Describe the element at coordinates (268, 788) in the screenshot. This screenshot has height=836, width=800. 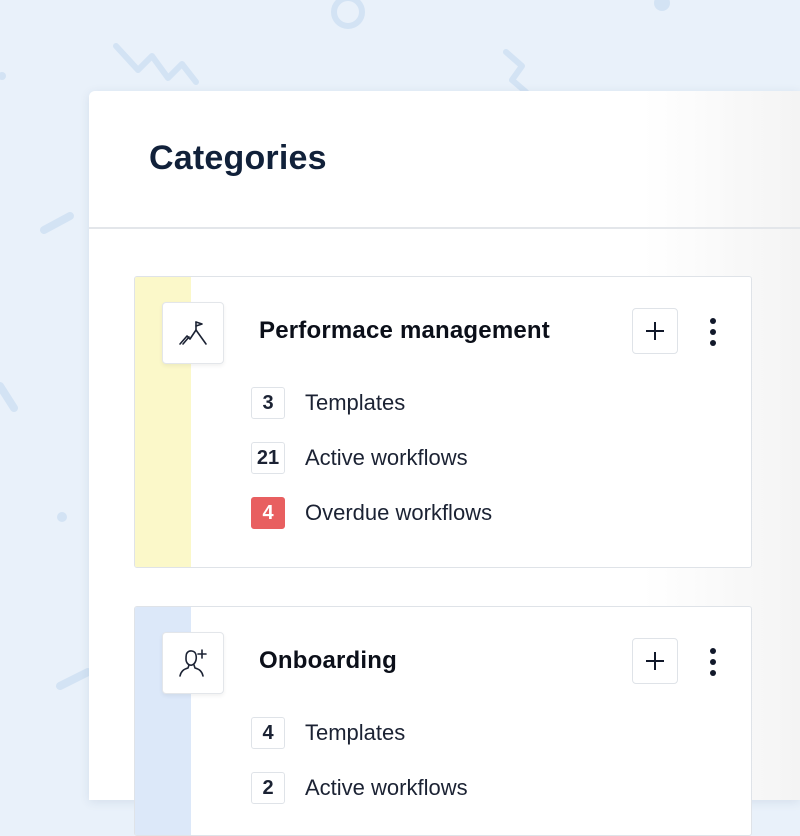
I see `stat-count: 2` at that location.